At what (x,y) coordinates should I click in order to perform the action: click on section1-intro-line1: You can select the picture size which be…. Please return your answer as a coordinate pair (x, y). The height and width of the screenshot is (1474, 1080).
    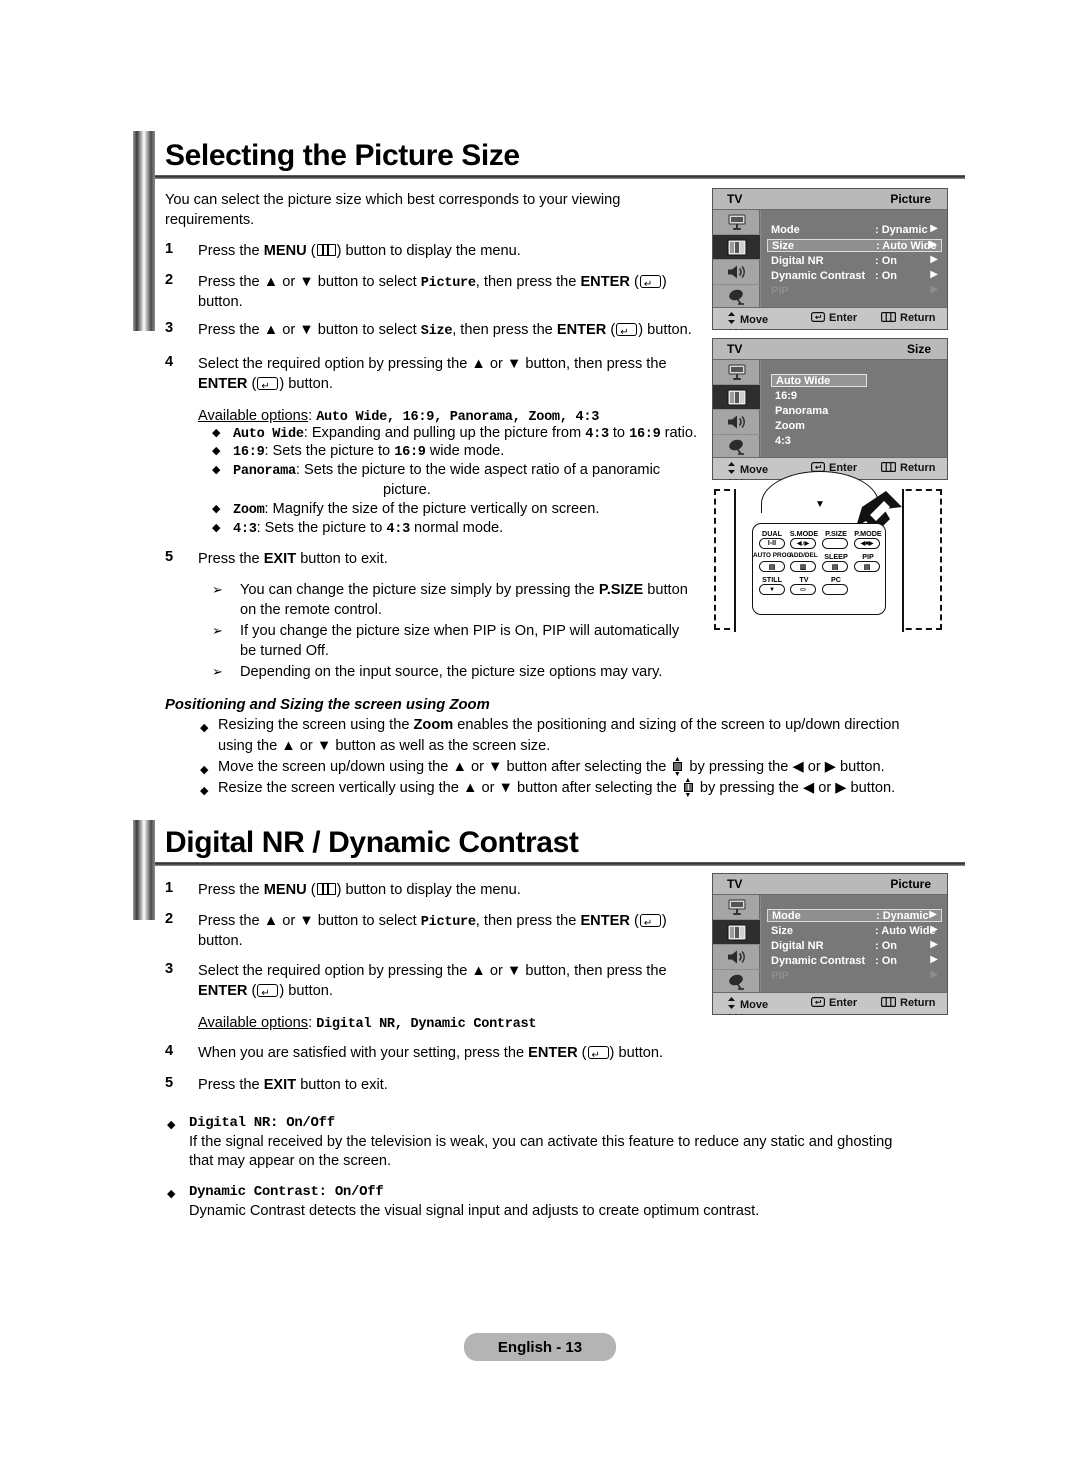
    Looking at the image, I should click on (435, 210).